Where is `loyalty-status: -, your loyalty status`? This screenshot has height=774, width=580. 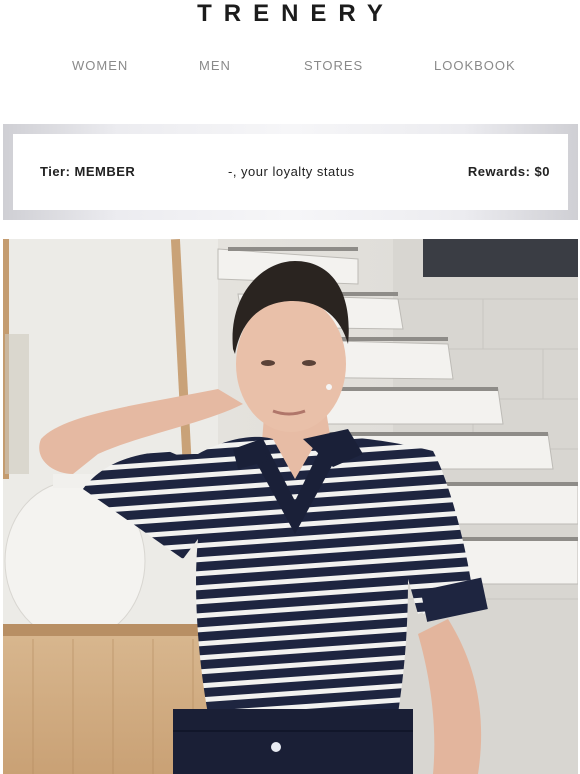
loyalty-status: -, your loyalty status is located at coordinates (291, 171).